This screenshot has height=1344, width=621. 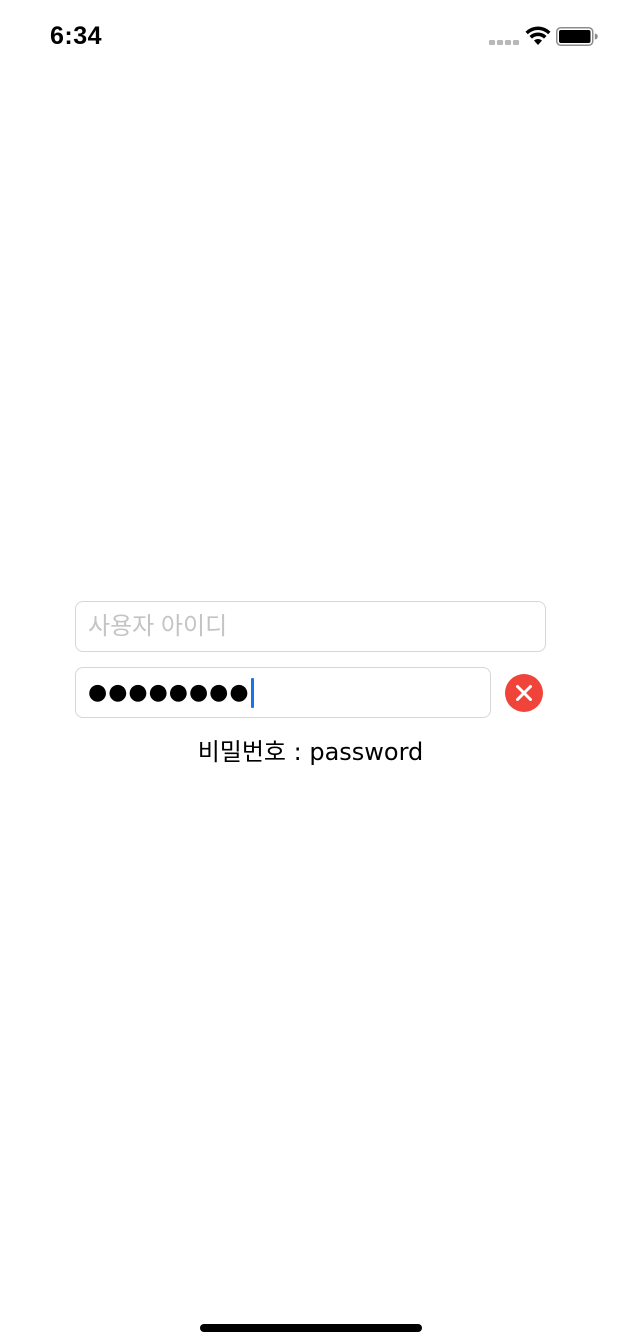 I want to click on wifi-icon, so click(x=538, y=35).